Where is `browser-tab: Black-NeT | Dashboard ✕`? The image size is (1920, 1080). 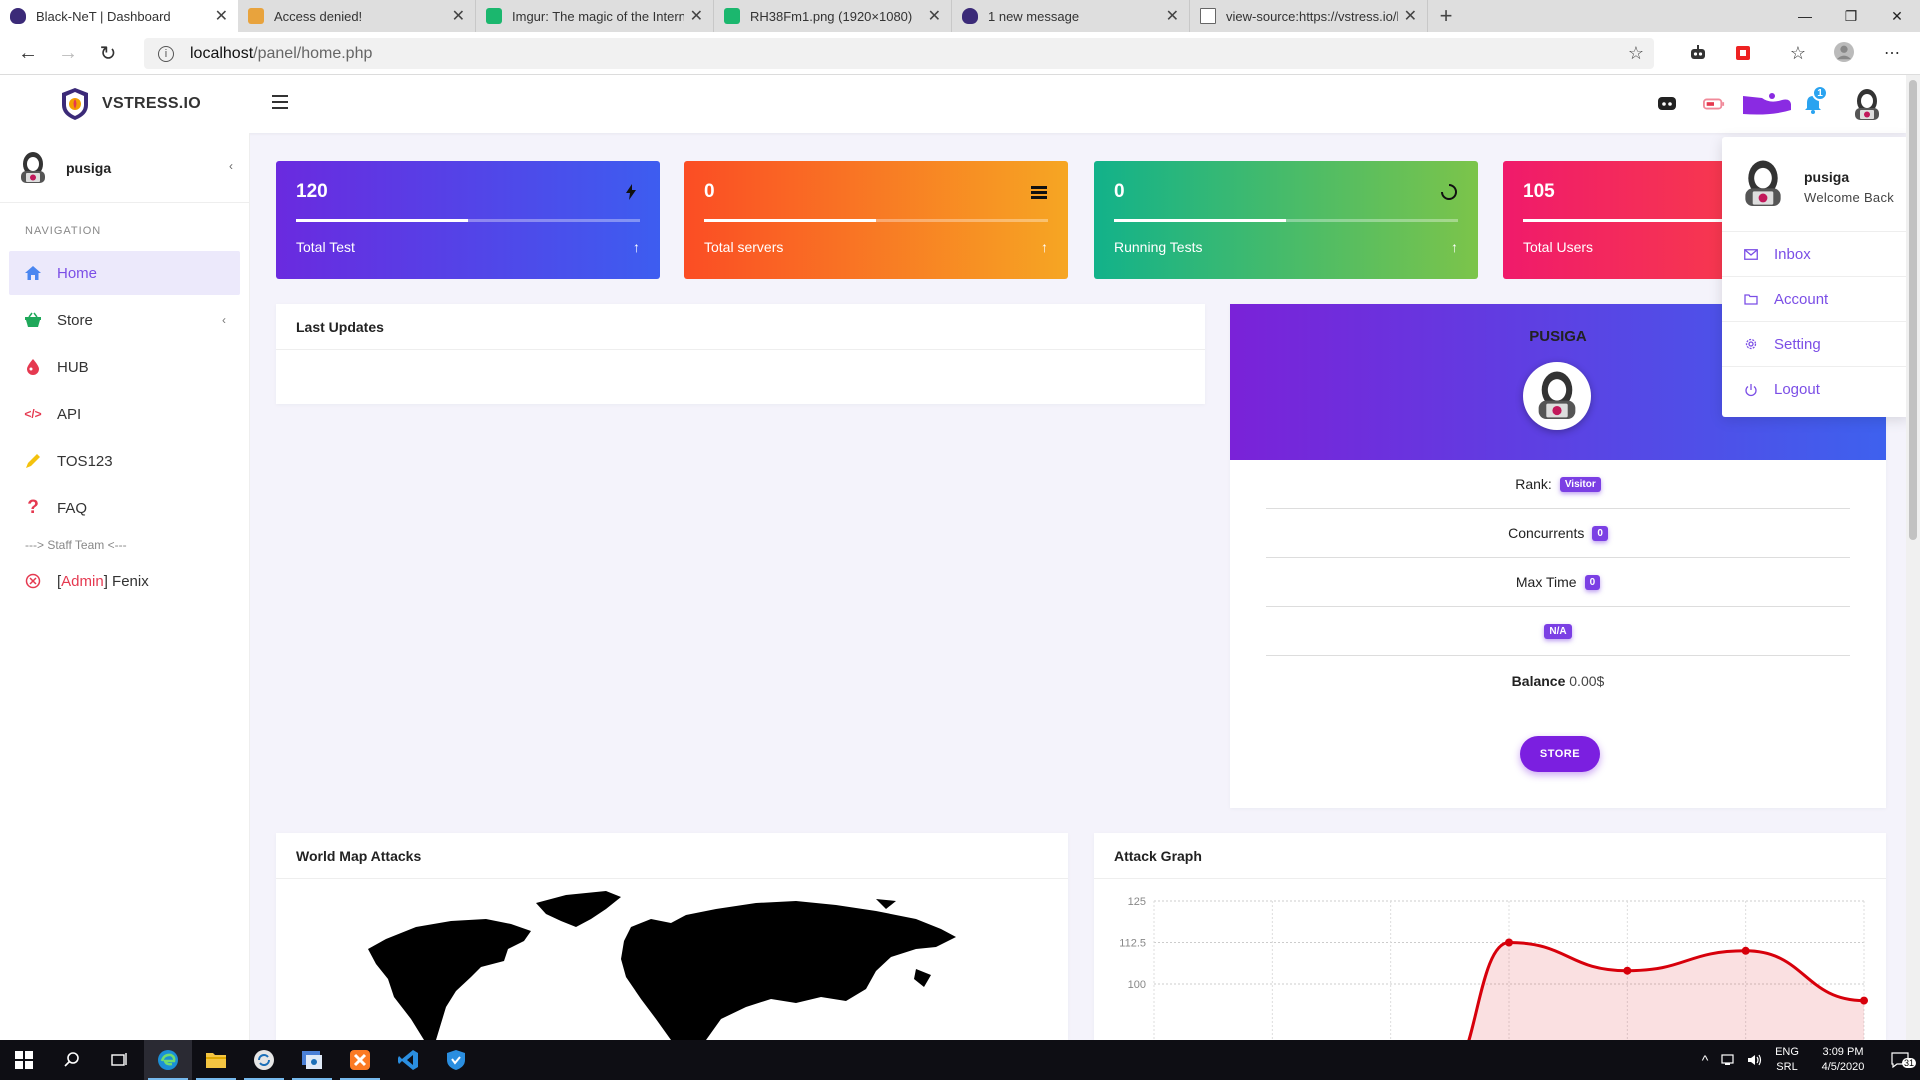 browser-tab: Black-NeT | Dashboard ✕ is located at coordinates (119, 16).